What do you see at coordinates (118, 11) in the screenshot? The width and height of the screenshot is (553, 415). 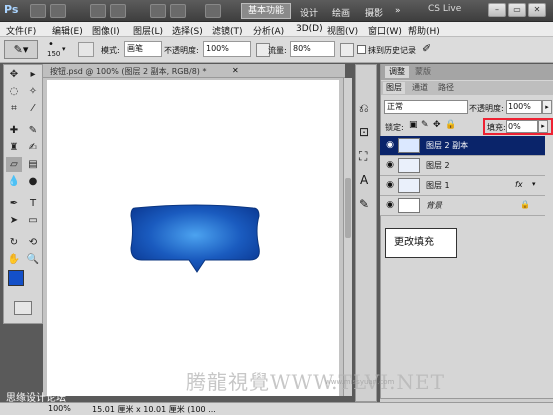 I see `zoom-level-icon` at bounding box center [118, 11].